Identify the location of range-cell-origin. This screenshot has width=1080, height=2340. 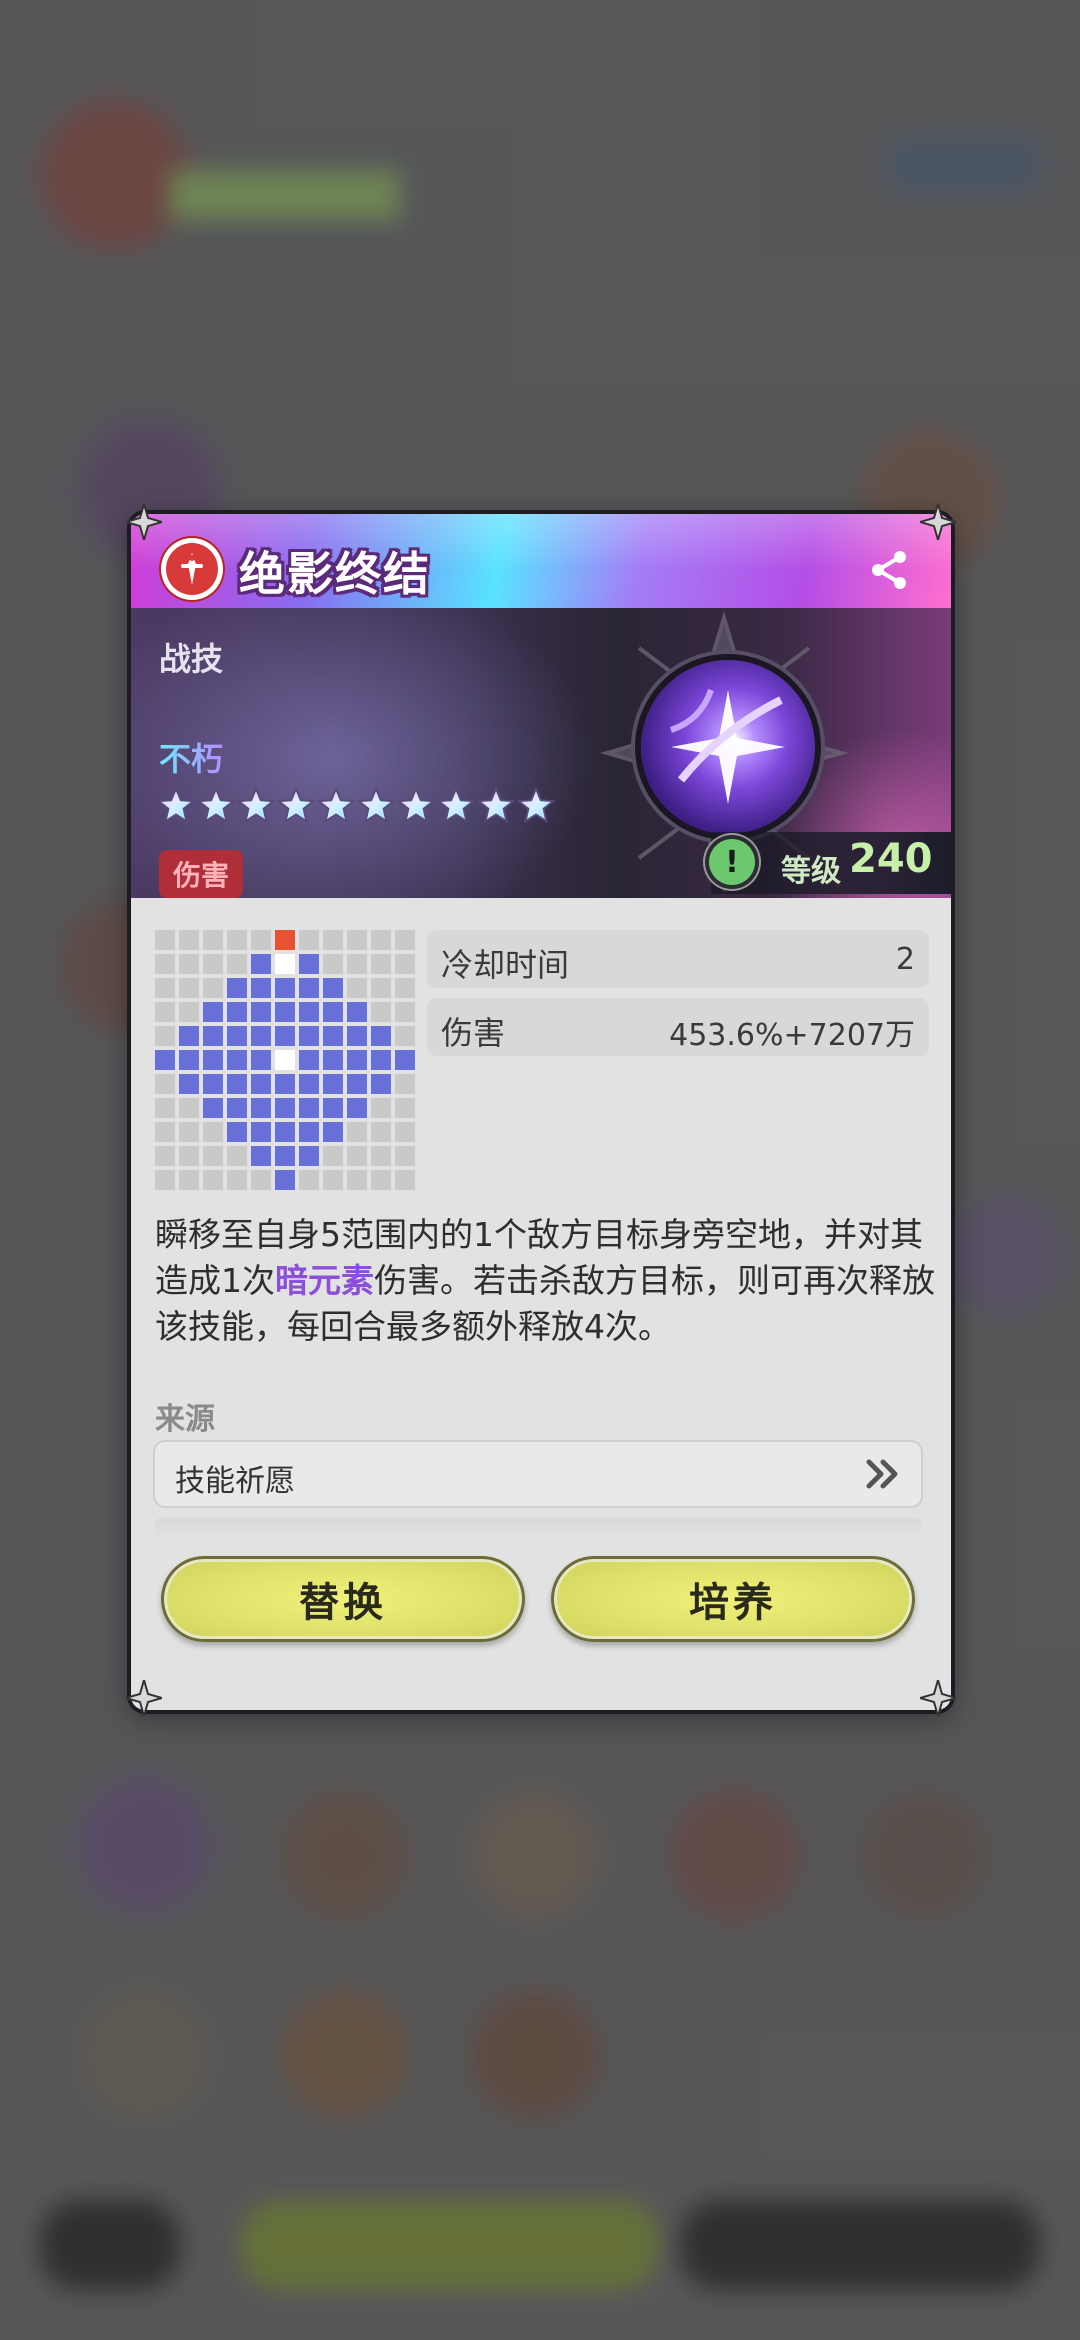
(285, 964).